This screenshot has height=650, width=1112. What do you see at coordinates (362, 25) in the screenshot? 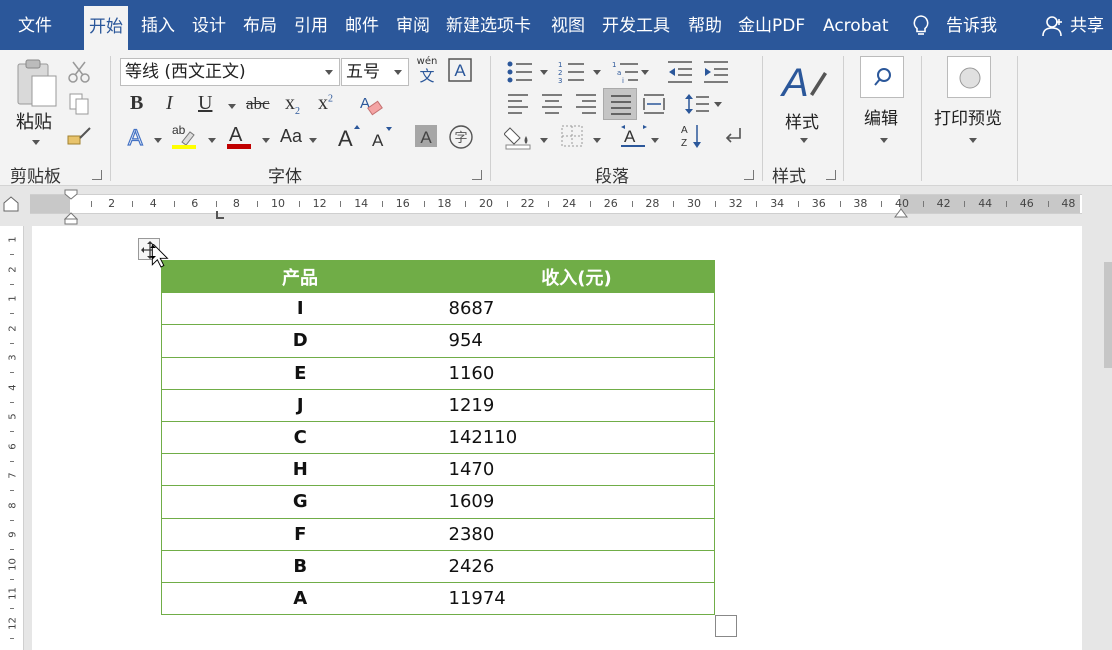
I see `tab-mailings: 邮件` at bounding box center [362, 25].